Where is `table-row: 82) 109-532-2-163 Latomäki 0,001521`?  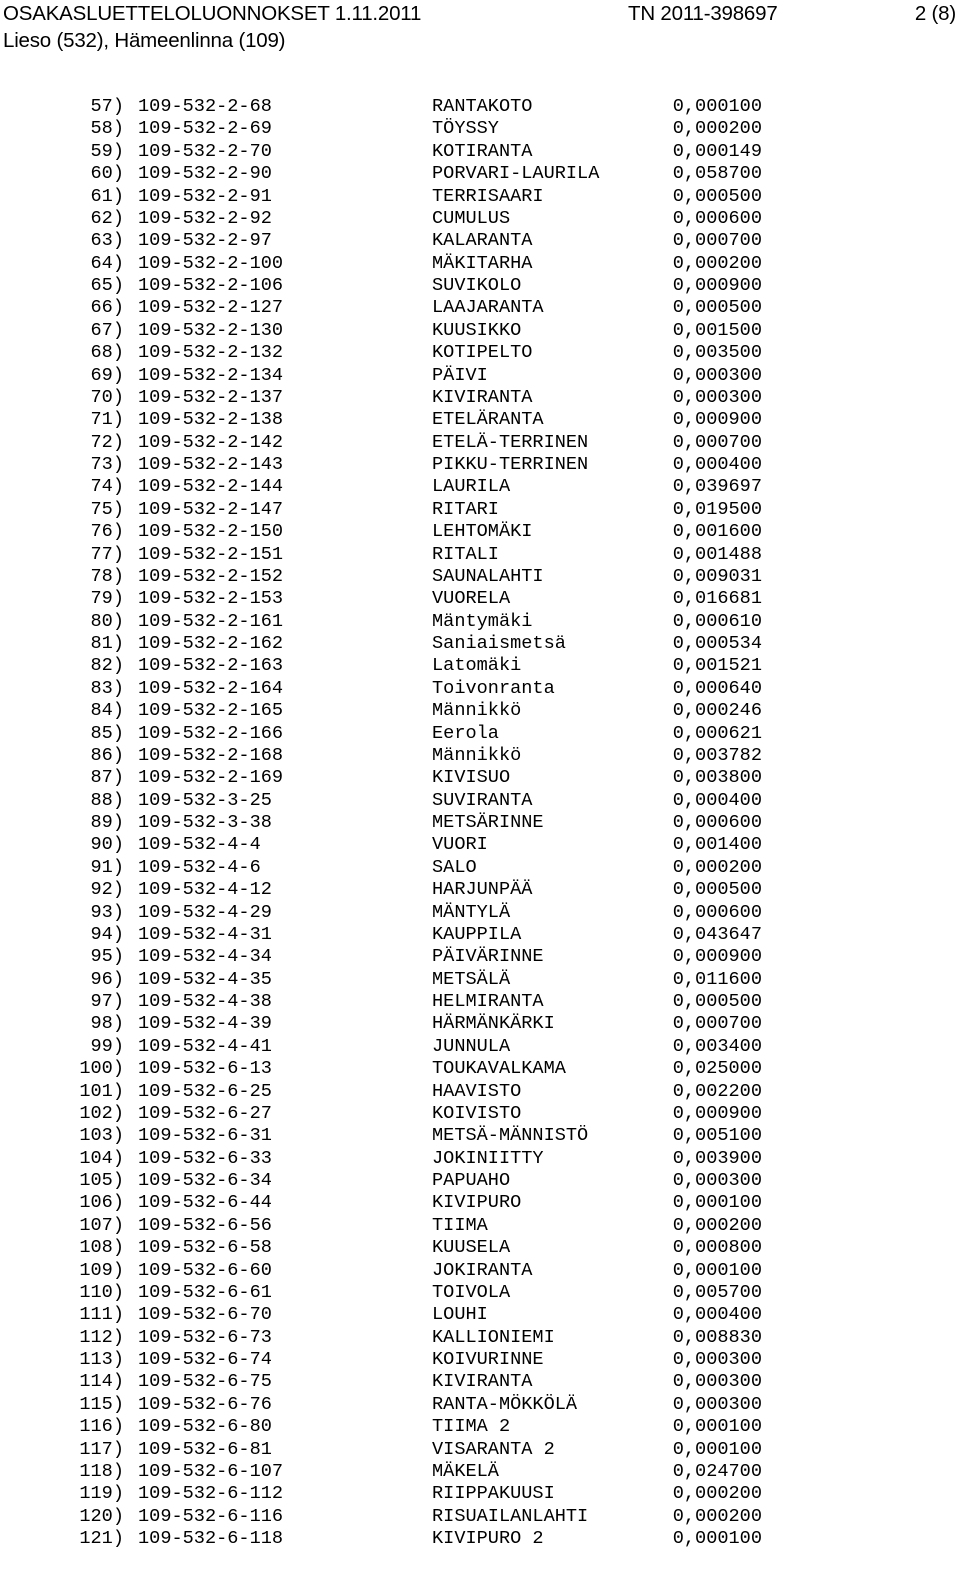
table-row: 82) 109-532-2-163 Latomäki 0,001521 is located at coordinates (480, 666).